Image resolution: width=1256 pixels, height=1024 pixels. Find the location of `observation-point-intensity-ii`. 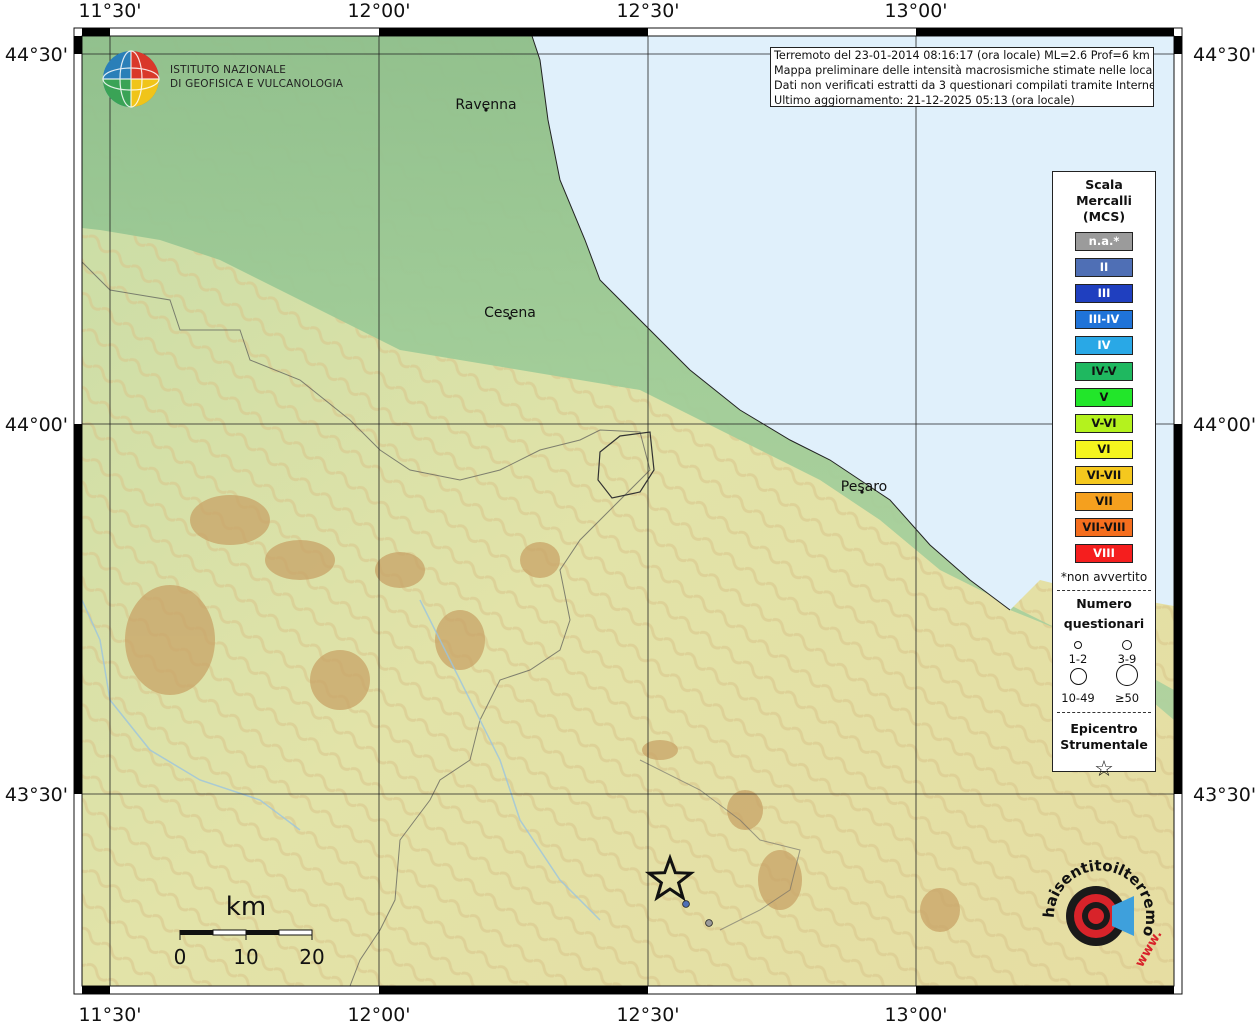

observation-point-intensity-ii is located at coordinates (686, 904).